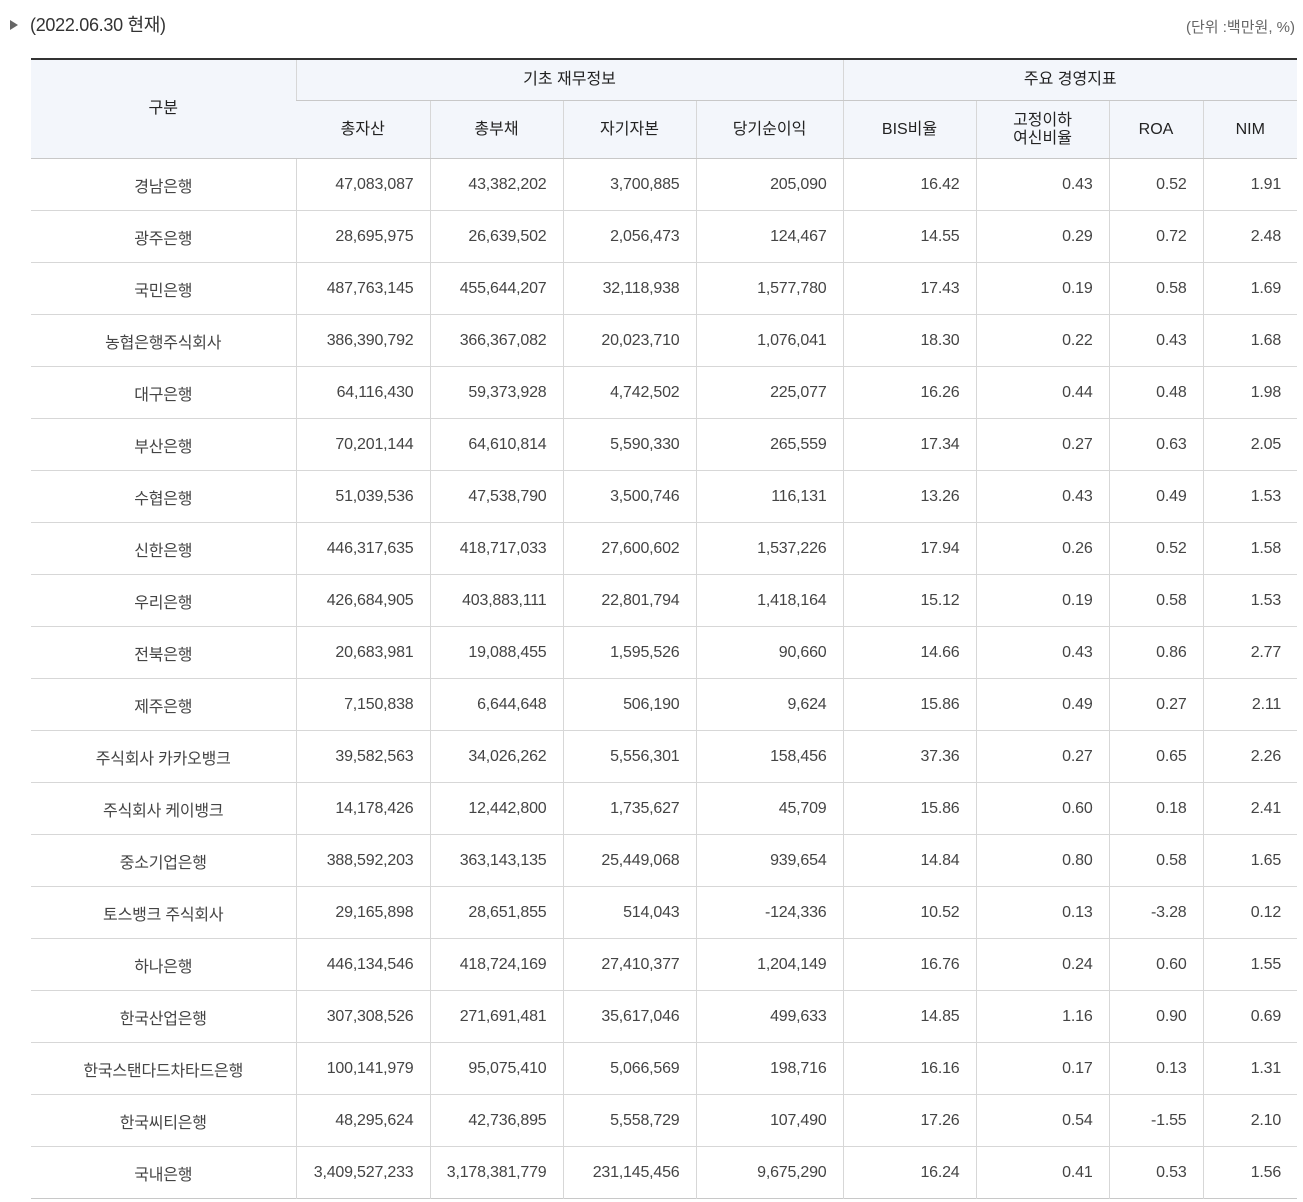 The width and height of the screenshot is (1303, 1202). I want to click on net-income-cell: 116,131, so click(769, 496).